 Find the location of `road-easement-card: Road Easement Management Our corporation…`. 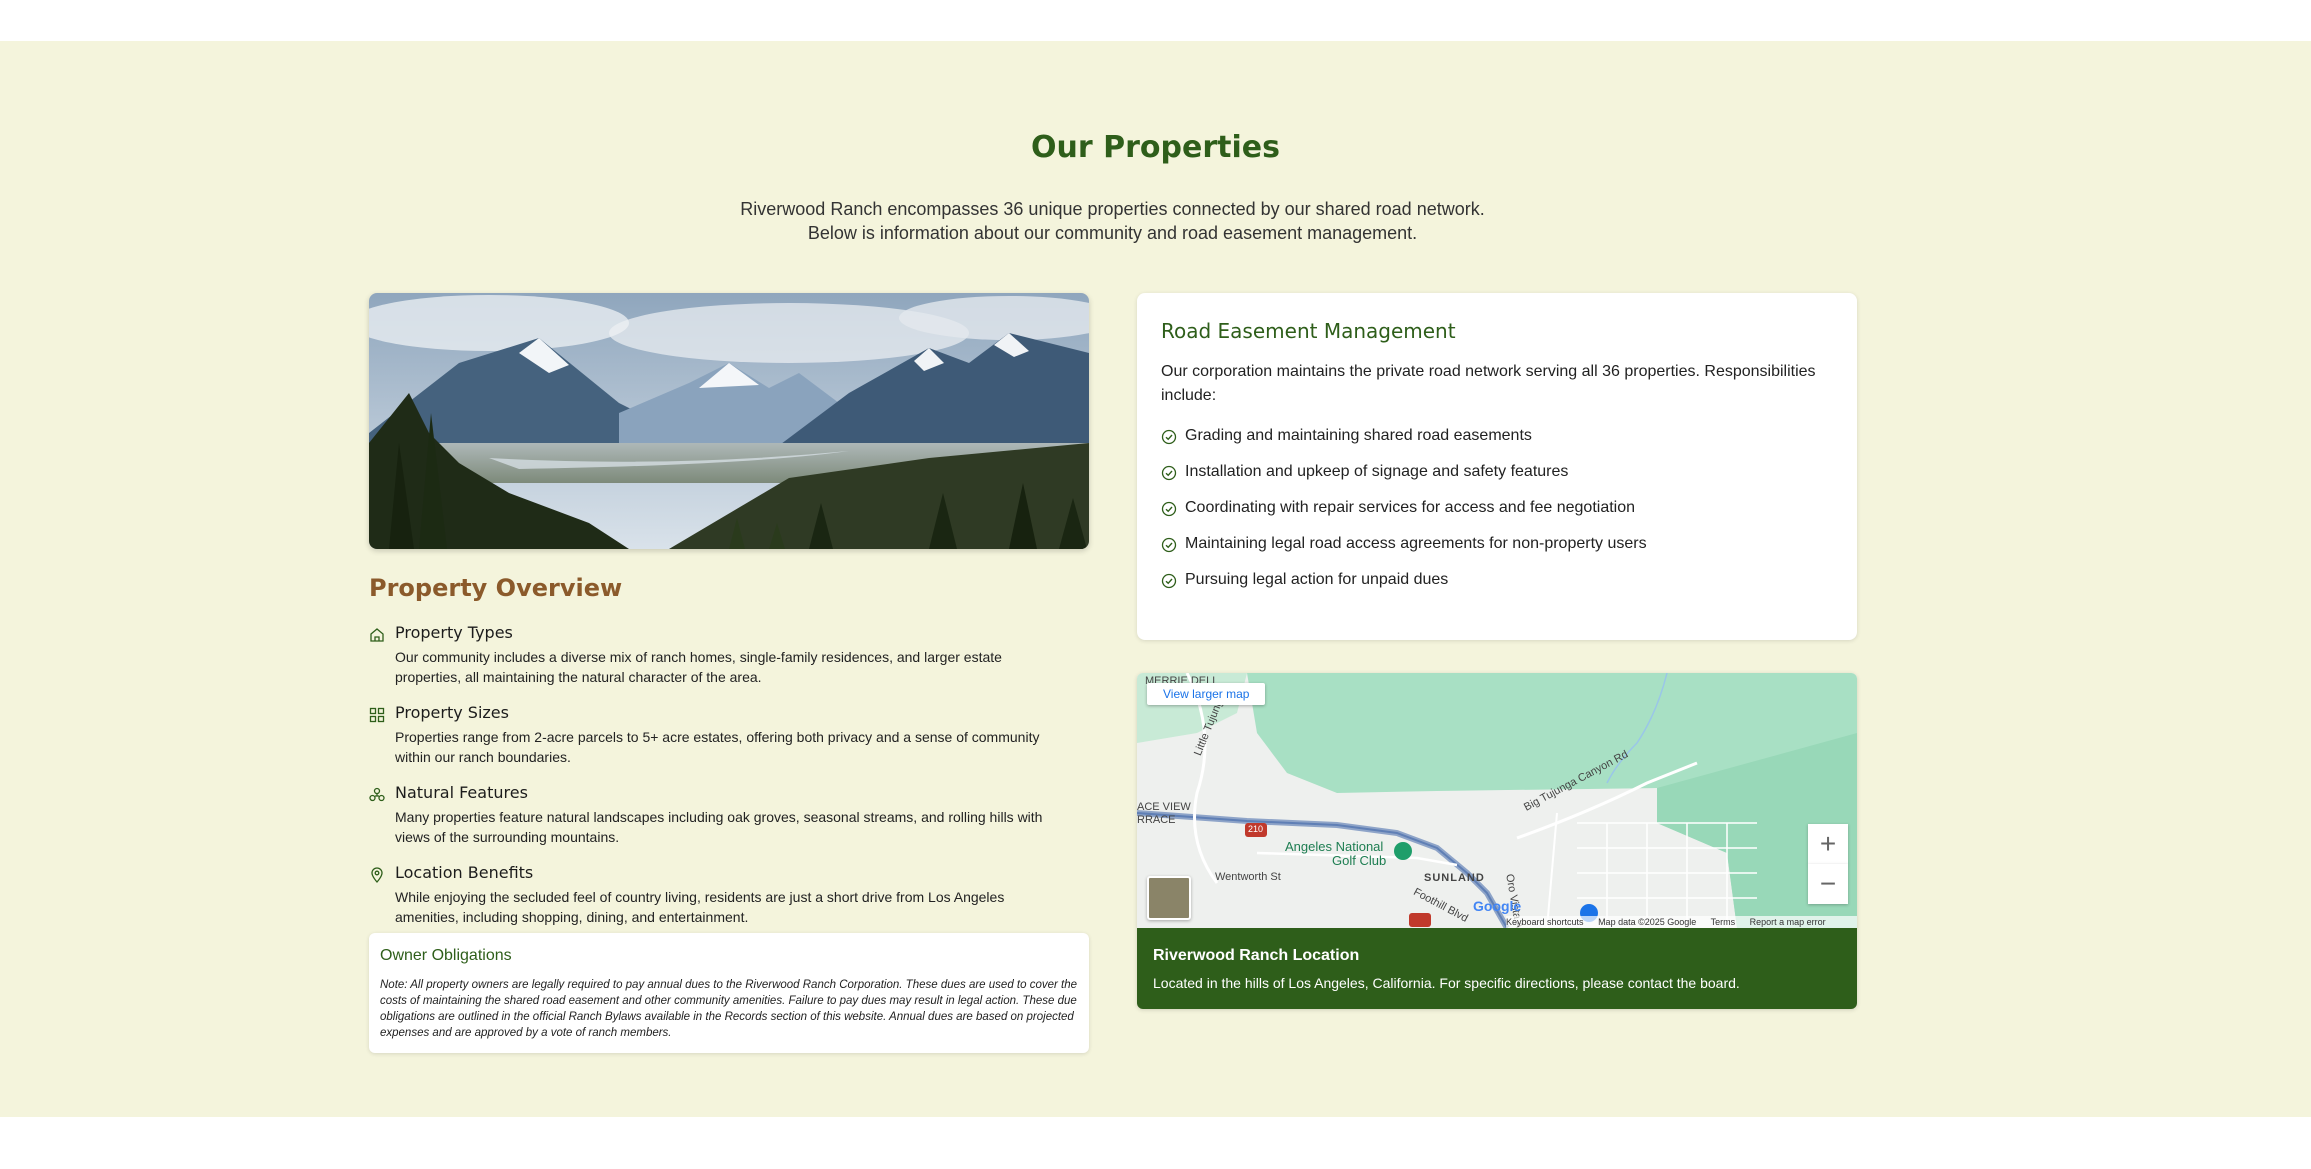

road-easement-card: Road Easement Management Our corporation… is located at coordinates (1497, 466).